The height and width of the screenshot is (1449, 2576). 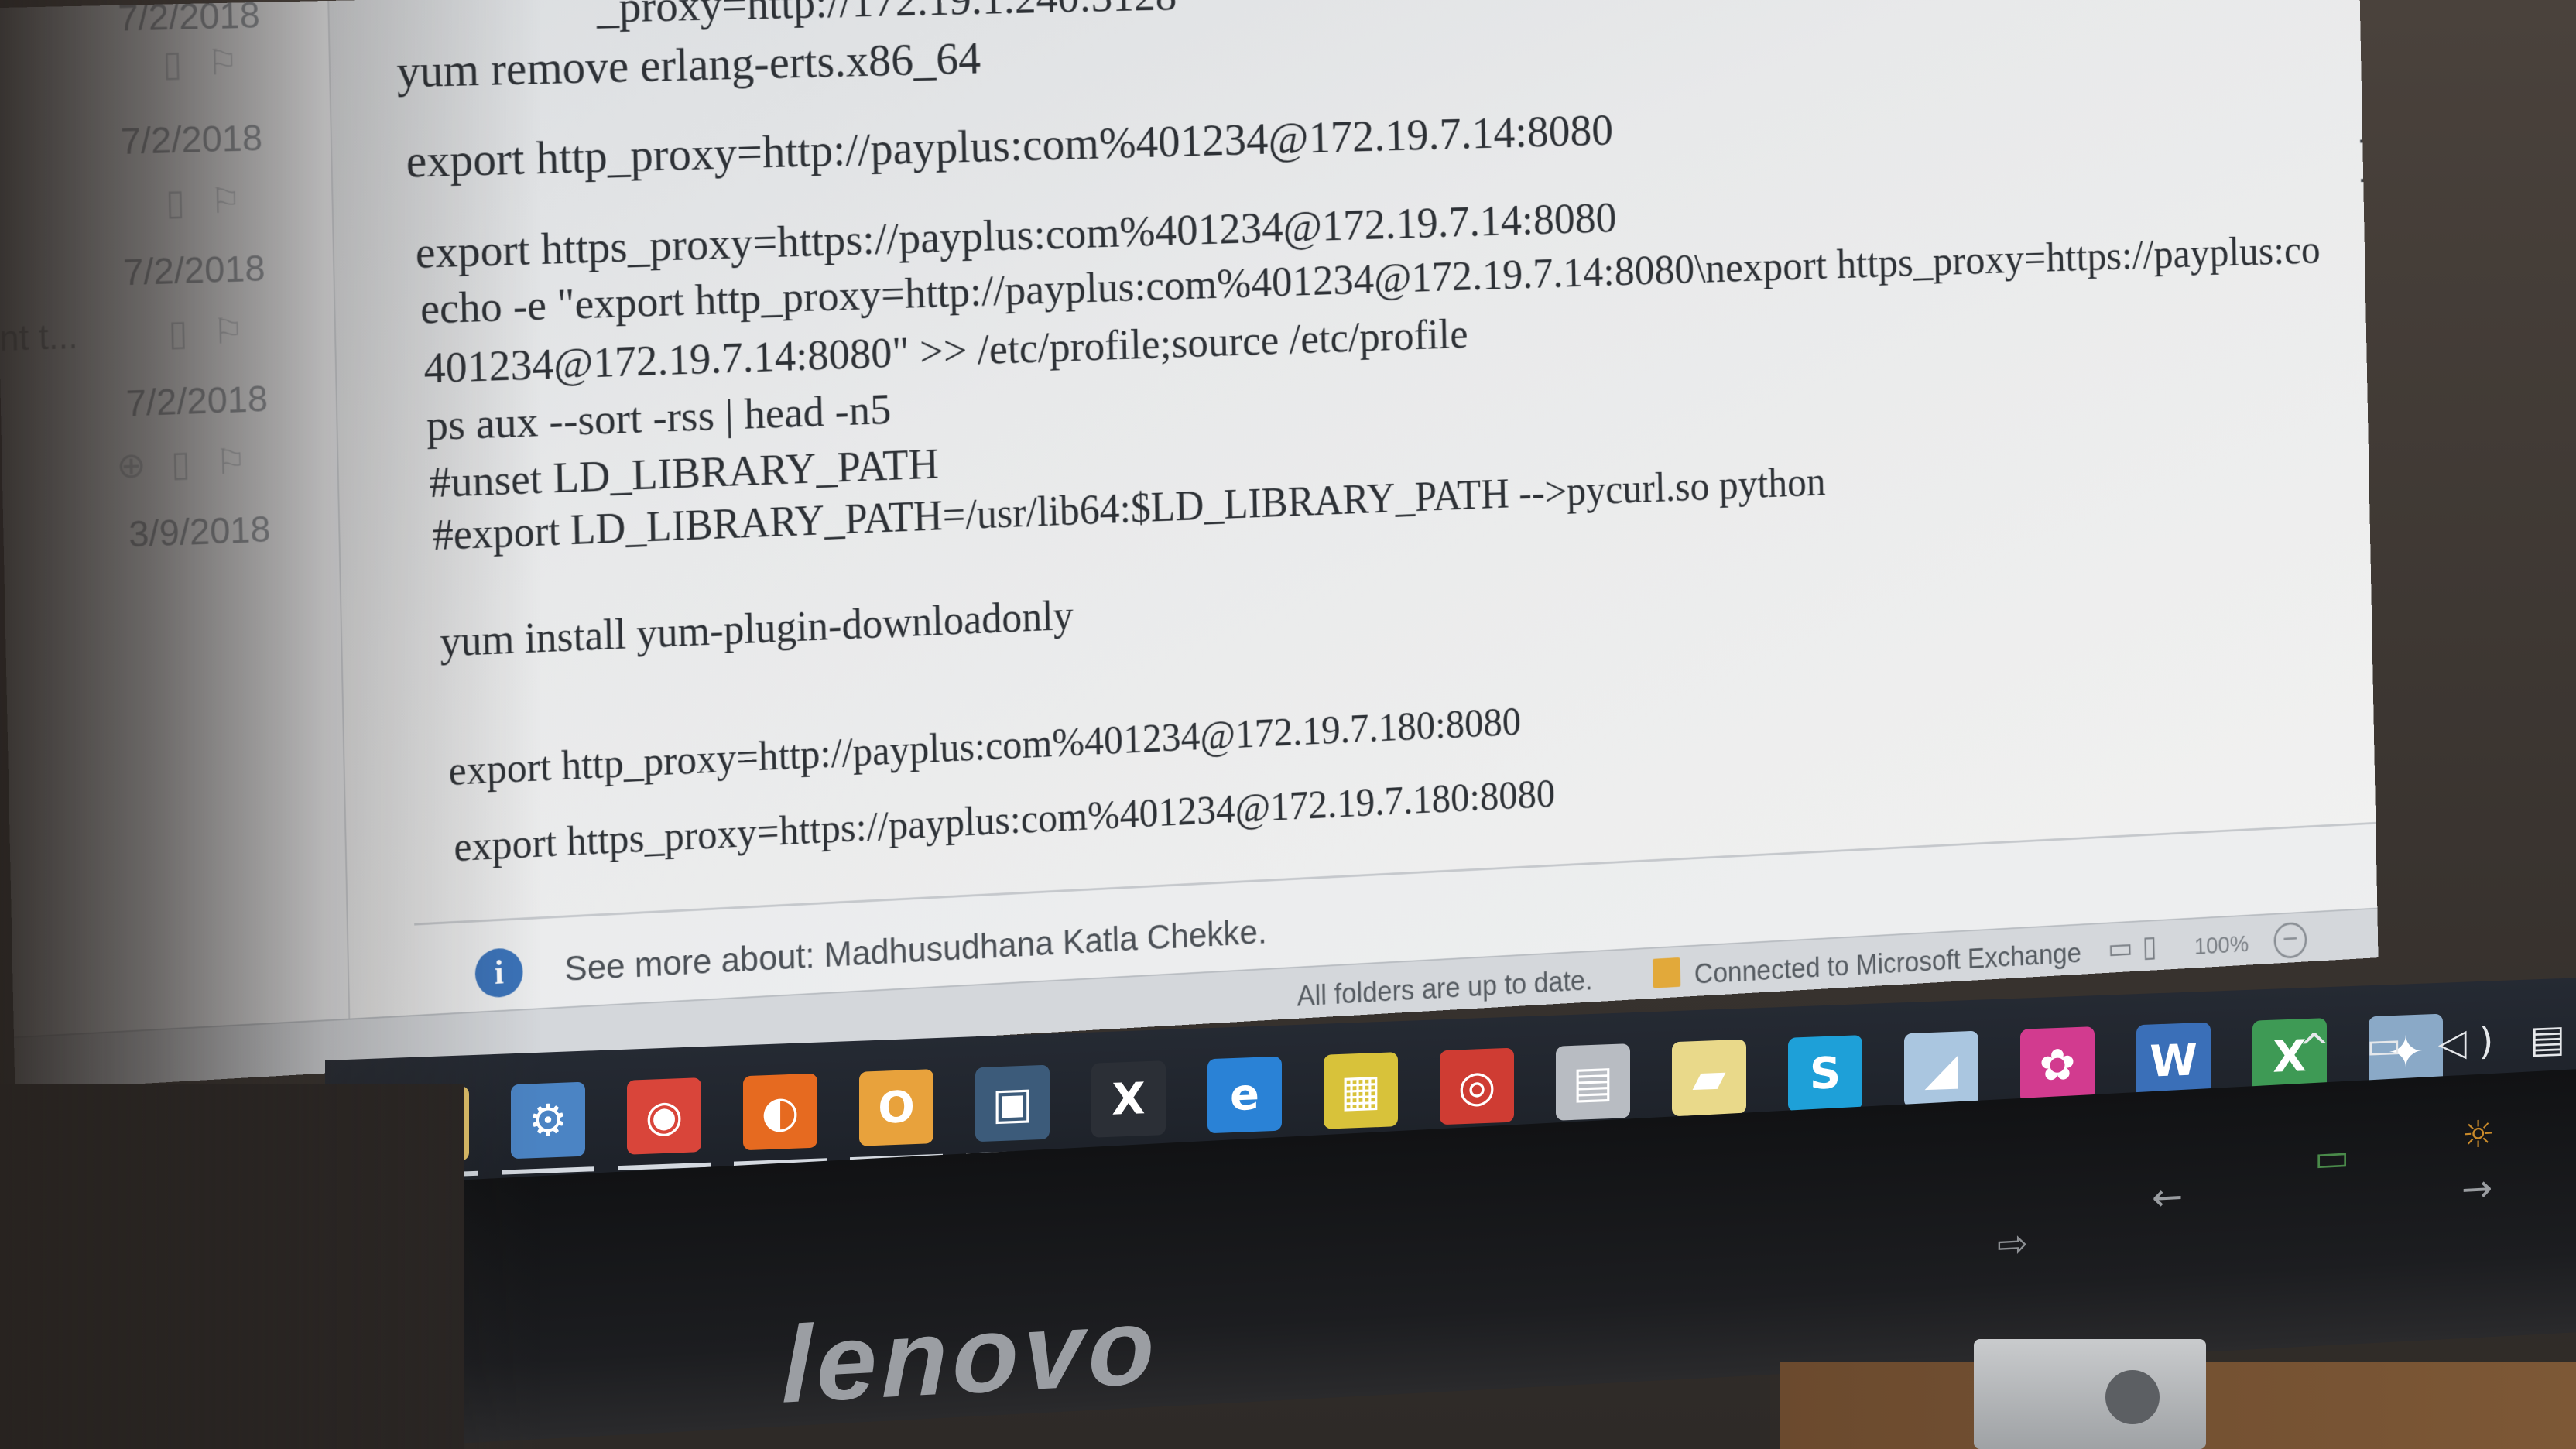 What do you see at coordinates (1941, 1069) in the screenshot?
I see `notes-icon: ◢` at bounding box center [1941, 1069].